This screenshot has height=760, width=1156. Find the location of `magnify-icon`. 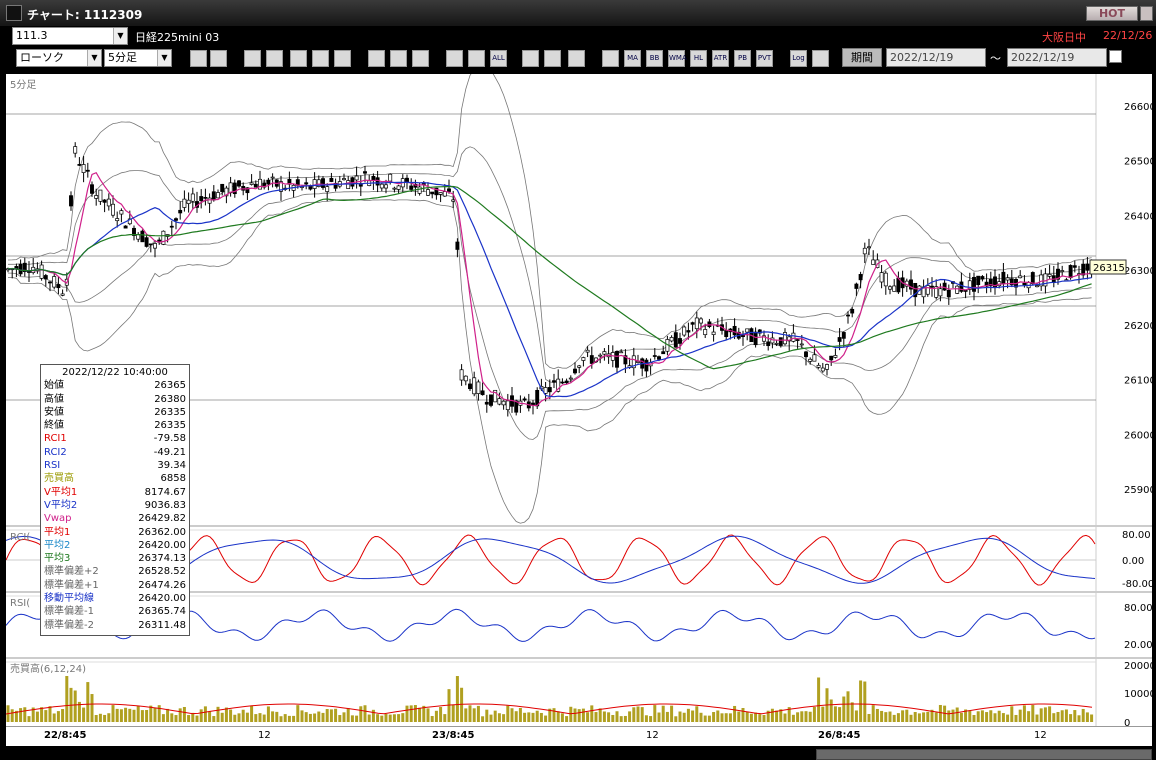

magnify-icon is located at coordinates (274, 58).